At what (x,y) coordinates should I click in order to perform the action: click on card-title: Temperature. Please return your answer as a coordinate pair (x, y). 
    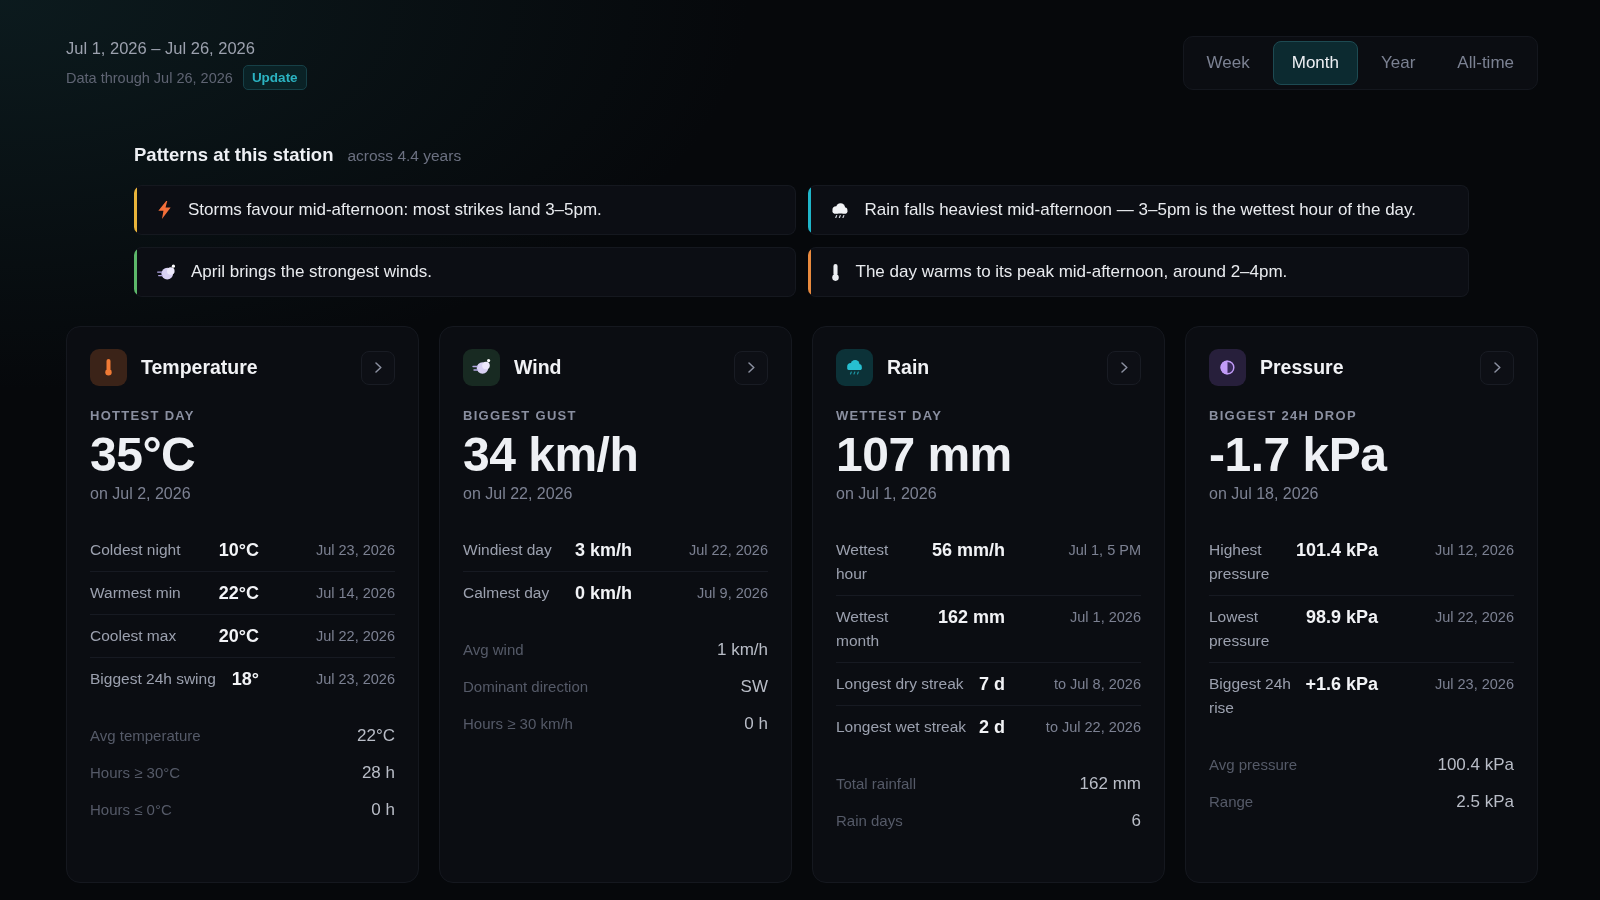
    Looking at the image, I should click on (200, 367).